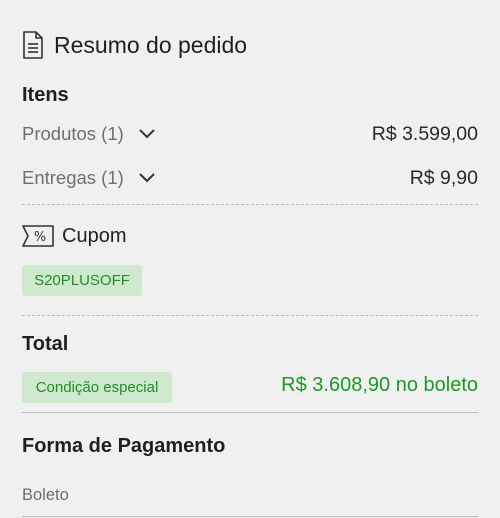 Image resolution: width=500 pixels, height=518 pixels. Describe the element at coordinates (443, 177) in the screenshot. I see `shipping-price: R$ 9,90` at that location.